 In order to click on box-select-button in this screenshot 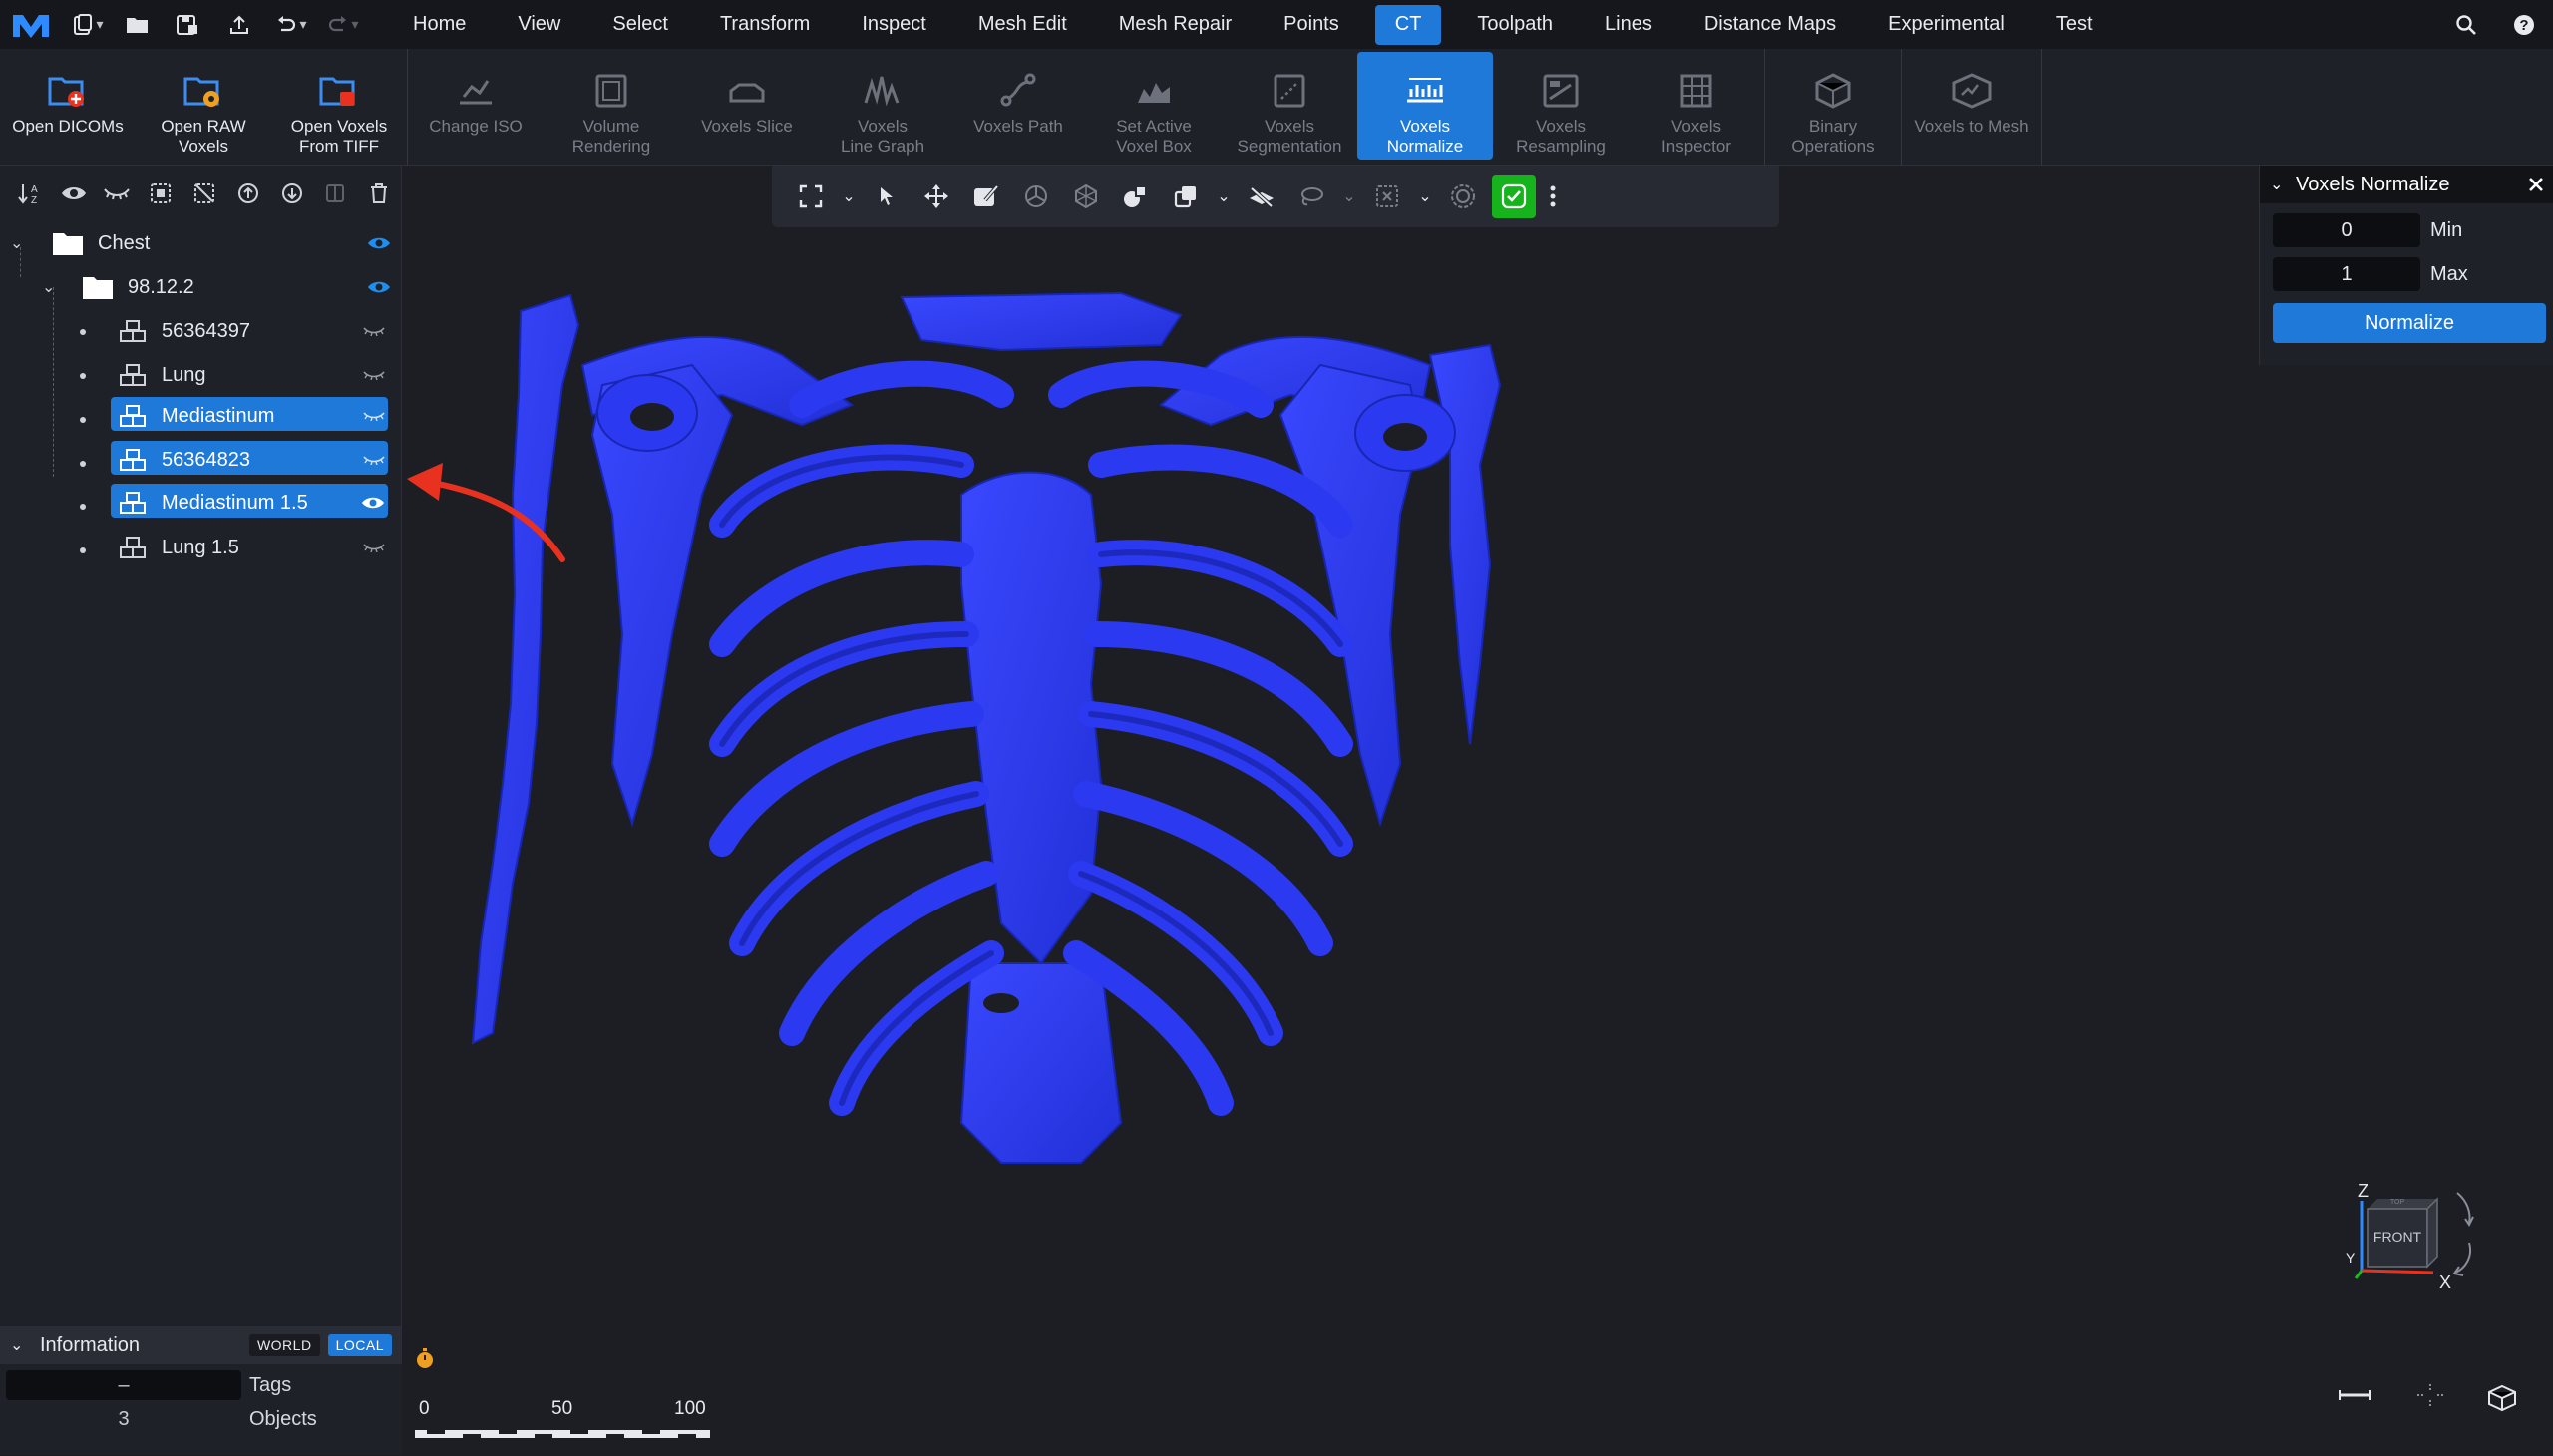, I will do `click(1387, 196)`.